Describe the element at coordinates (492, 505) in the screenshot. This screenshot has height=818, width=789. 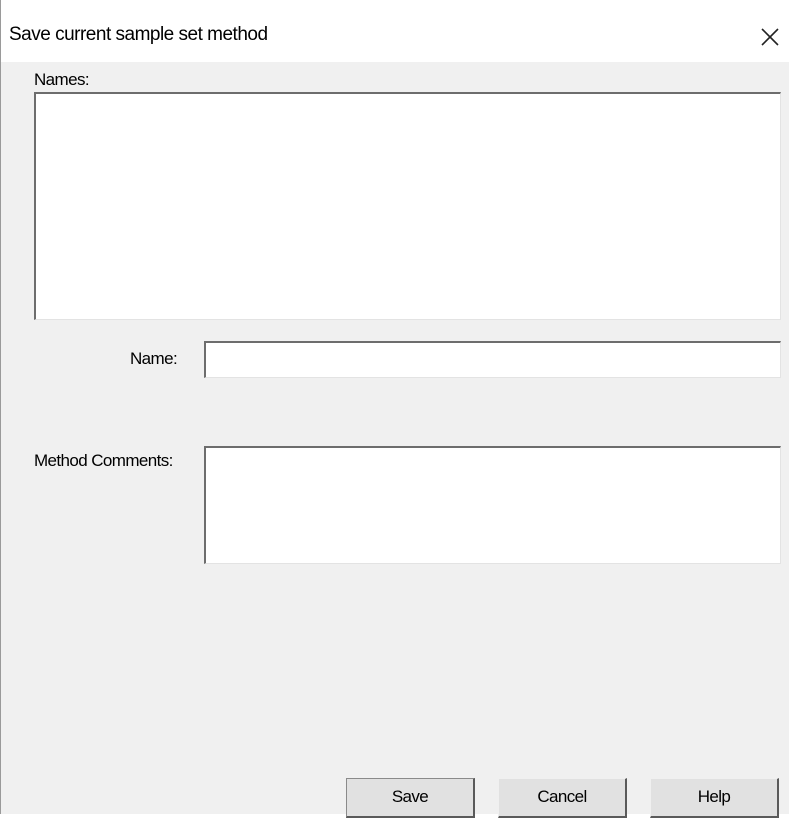
I see `method-comments-input` at that location.